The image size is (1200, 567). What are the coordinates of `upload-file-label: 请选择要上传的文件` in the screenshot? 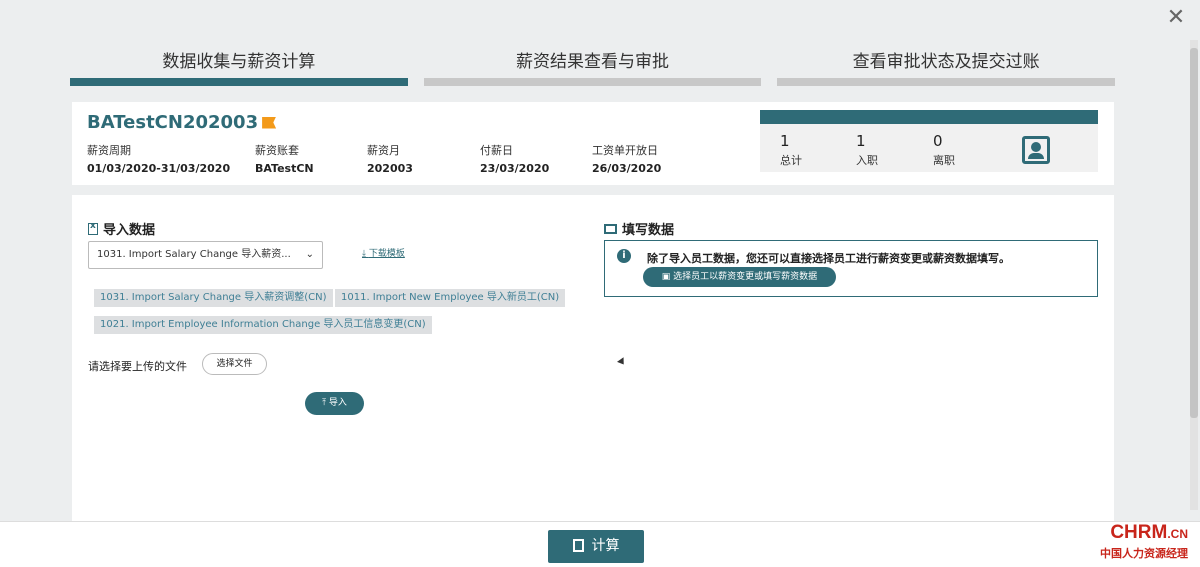 It's located at (137, 366).